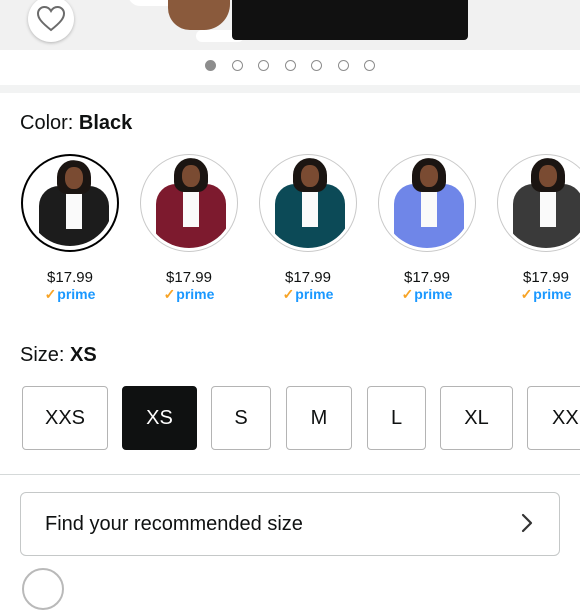 Image resolution: width=580 pixels, height=610 pixels. I want to click on color-swatch-burgundy, so click(189, 203).